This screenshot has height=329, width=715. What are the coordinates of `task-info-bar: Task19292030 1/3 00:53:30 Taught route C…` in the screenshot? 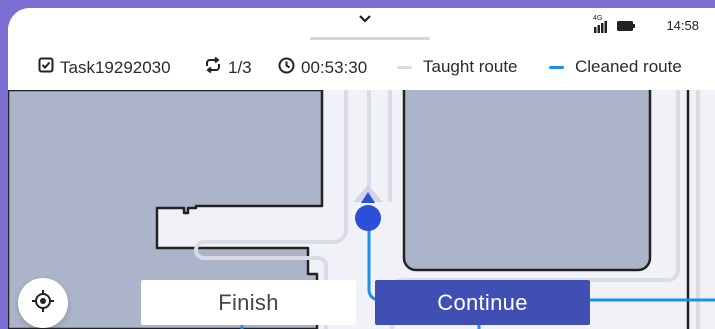 It's located at (361, 68).